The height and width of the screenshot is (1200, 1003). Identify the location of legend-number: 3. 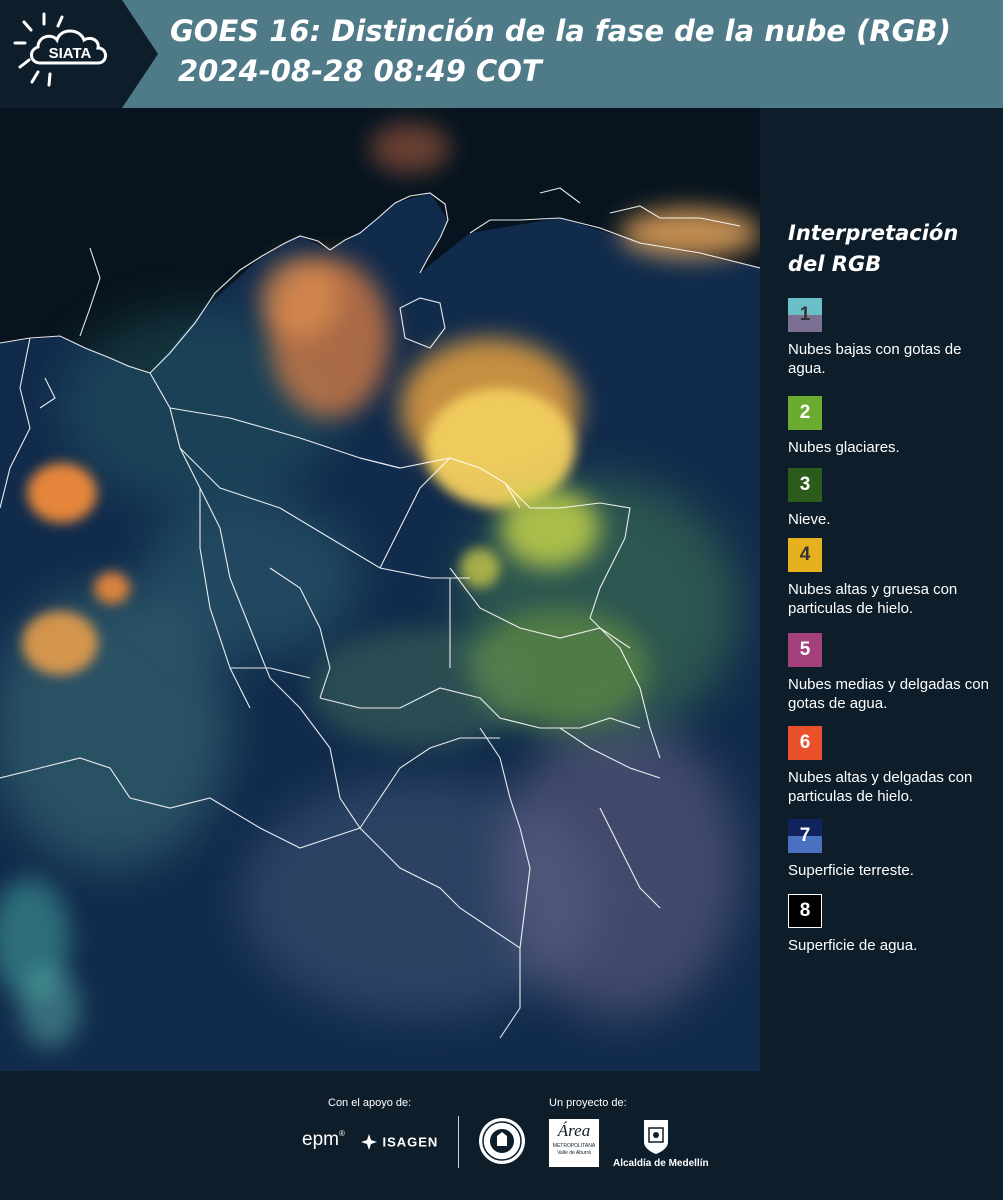
(805, 484).